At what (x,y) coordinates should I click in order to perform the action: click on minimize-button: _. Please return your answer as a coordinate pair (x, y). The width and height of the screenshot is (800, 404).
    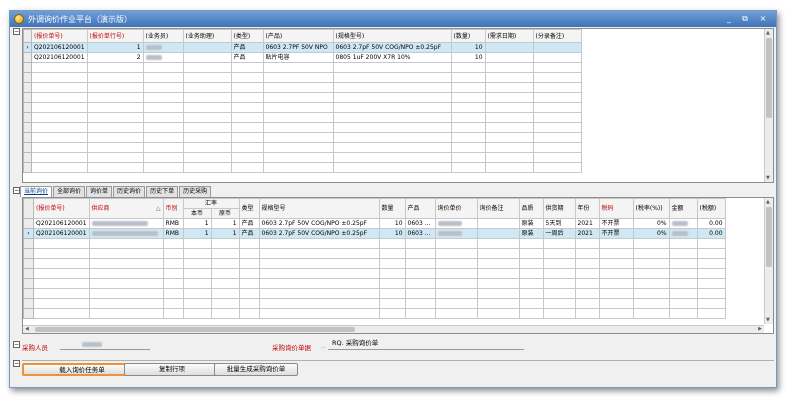
    Looking at the image, I should click on (729, 19).